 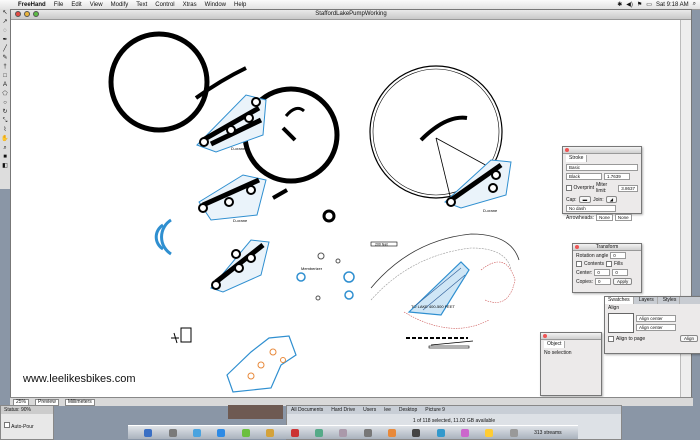 I want to click on pump-track-shape, so click(x=261, y=364).